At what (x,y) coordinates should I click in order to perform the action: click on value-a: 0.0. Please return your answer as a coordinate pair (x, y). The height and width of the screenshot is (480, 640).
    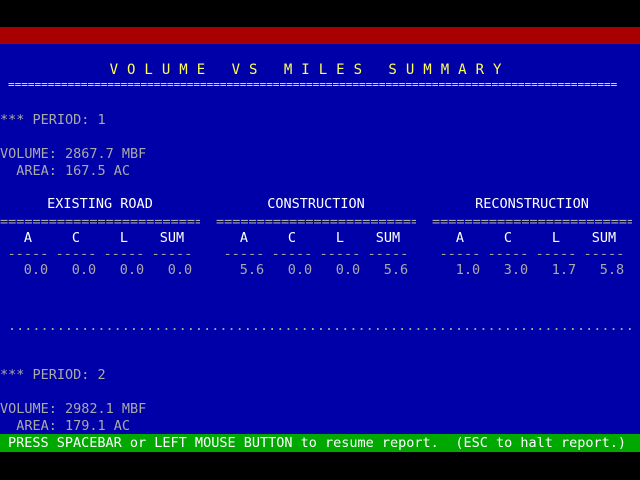
    Looking at the image, I should click on (36, 270).